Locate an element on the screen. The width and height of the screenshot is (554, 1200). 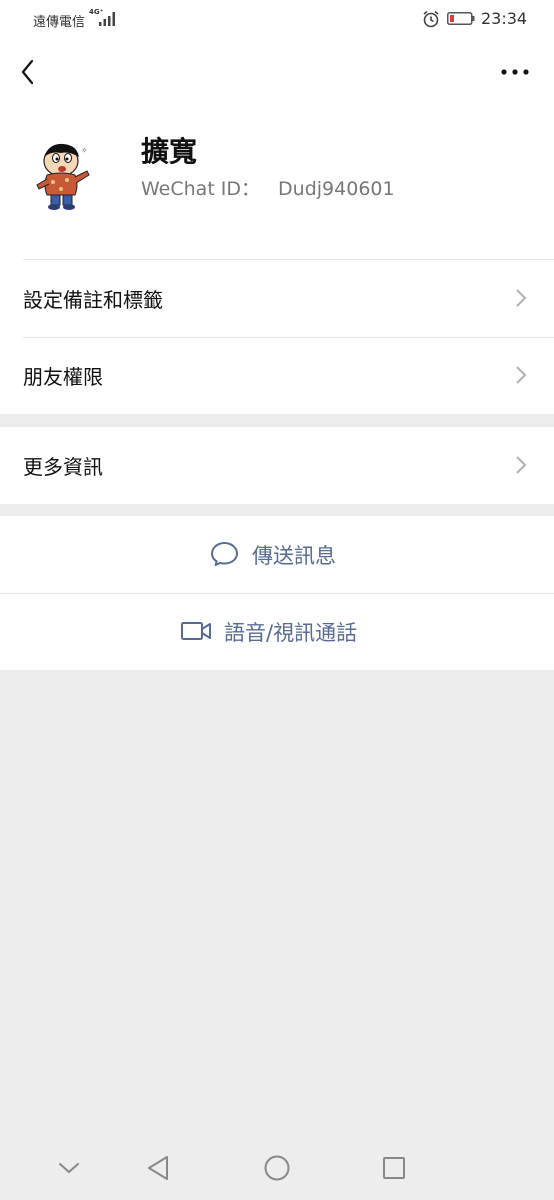
top-bar is located at coordinates (277, 75).